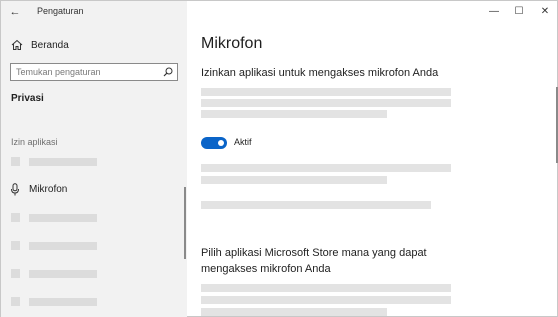 Image resolution: width=558 pixels, height=317 pixels. I want to click on title-bar: ← Pengaturan, so click(94, 12).